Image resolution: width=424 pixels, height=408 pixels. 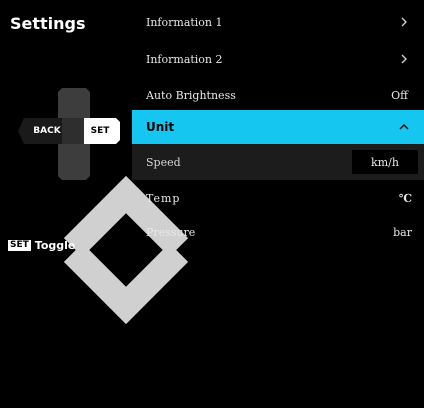 I want to click on menu-item-unit: Unit, so click(x=278, y=127).